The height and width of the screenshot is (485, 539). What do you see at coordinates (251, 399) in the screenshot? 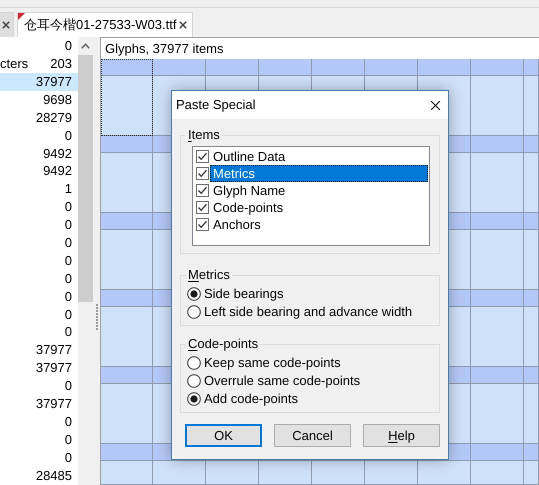
I see `option-label: Add code-points` at bounding box center [251, 399].